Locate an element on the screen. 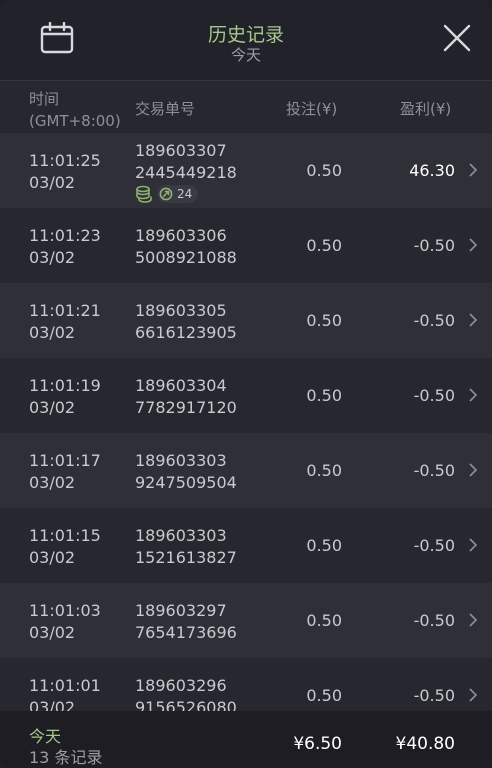  footer-total-bet: ¥6.50 is located at coordinates (317, 744).